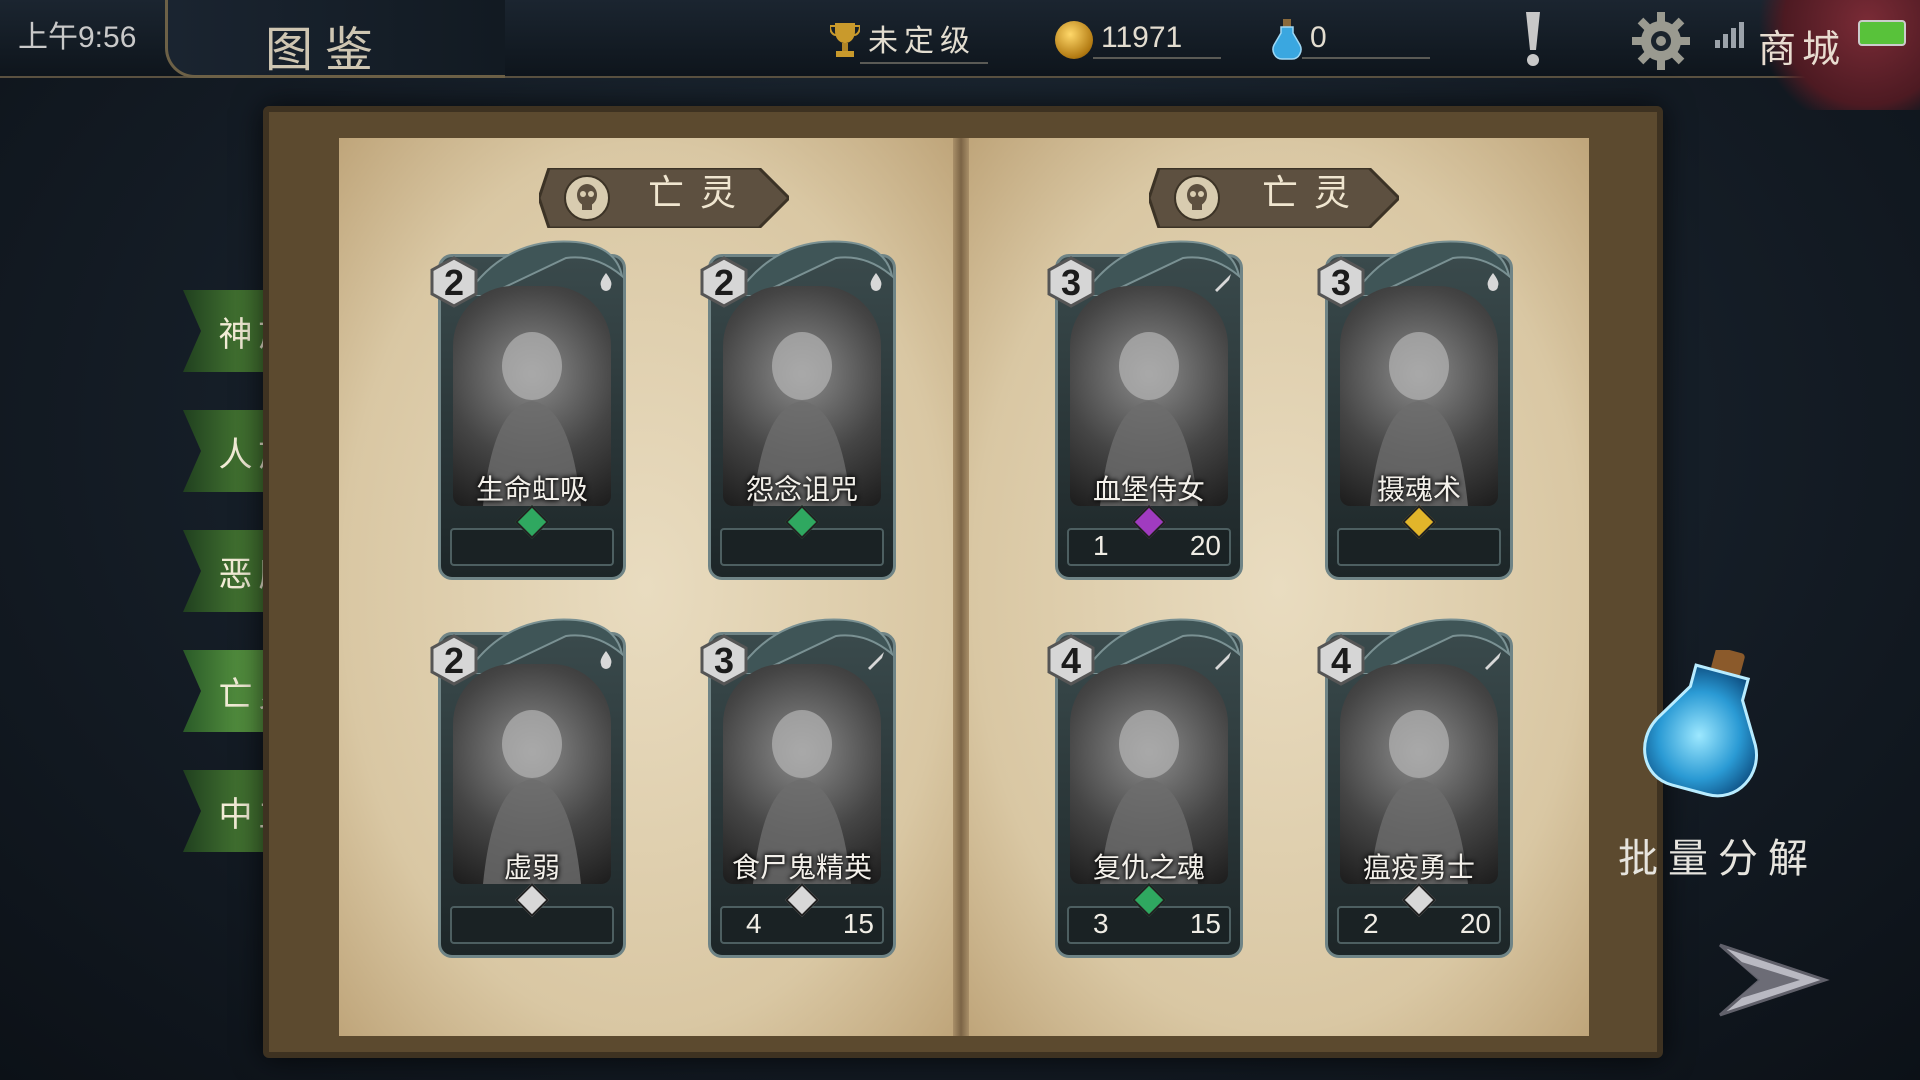  What do you see at coordinates (1287, 39) in the screenshot?
I see `potion-icon` at bounding box center [1287, 39].